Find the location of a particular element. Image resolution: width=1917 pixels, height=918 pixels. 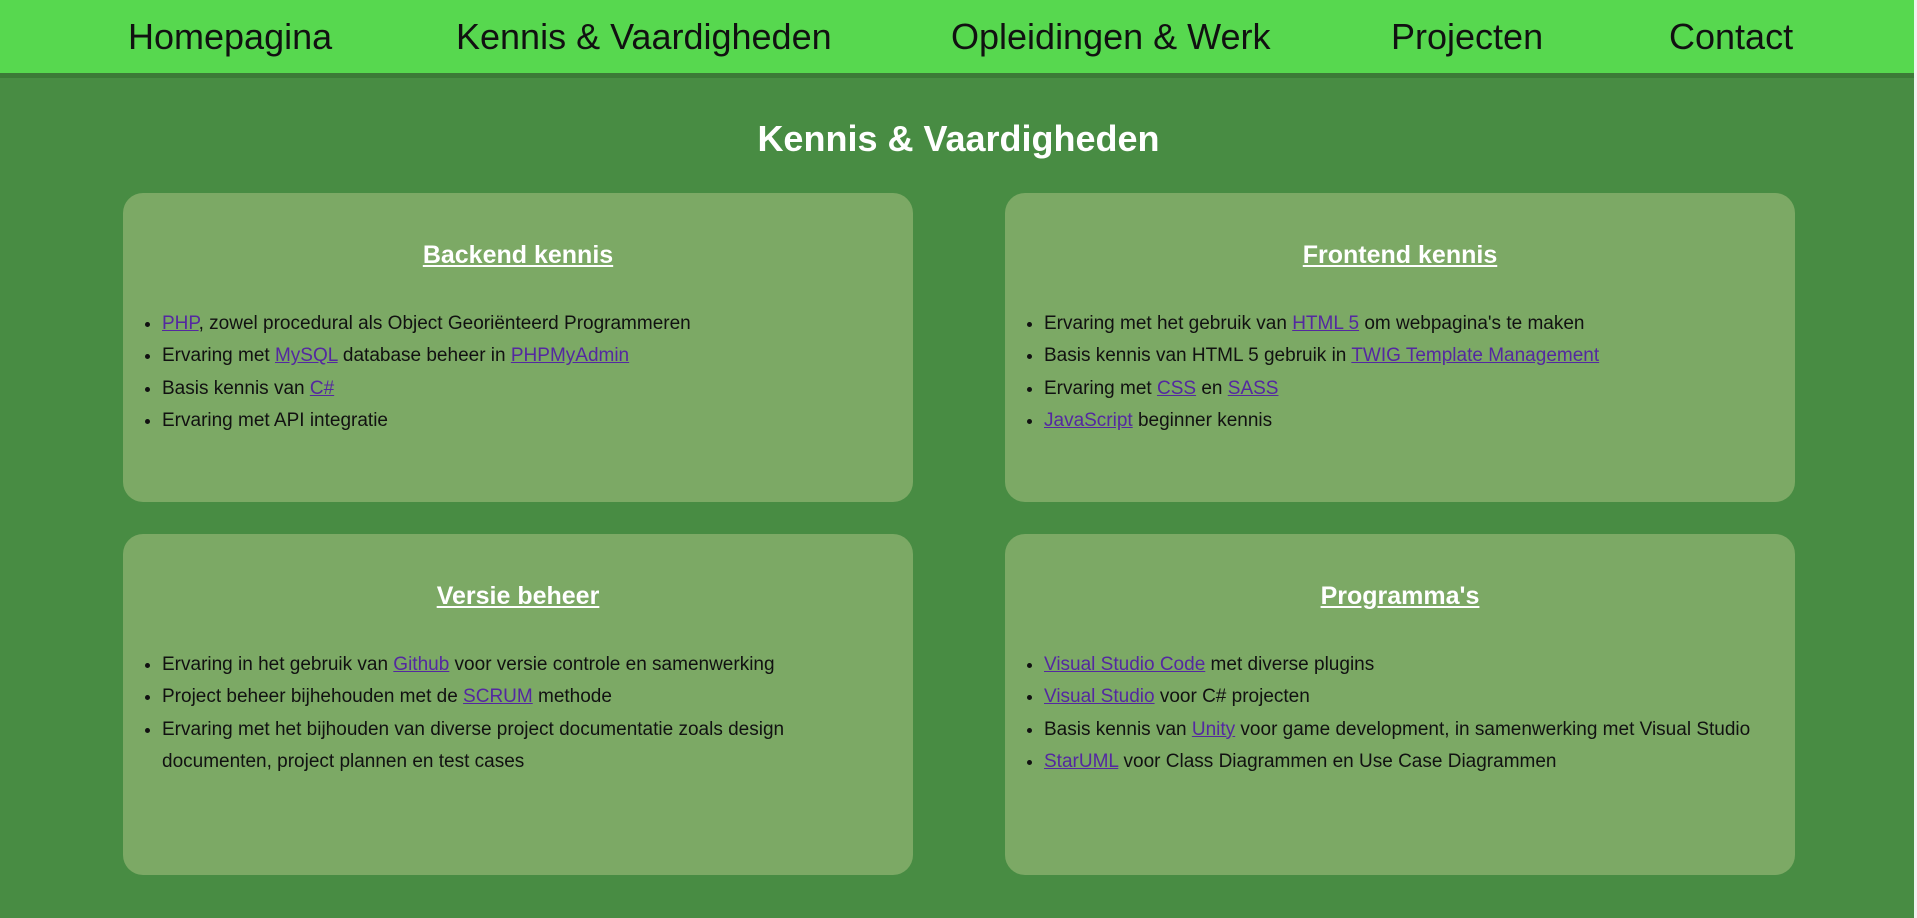

page-title: Kennis & Vaardigheden is located at coordinates (958, 138).